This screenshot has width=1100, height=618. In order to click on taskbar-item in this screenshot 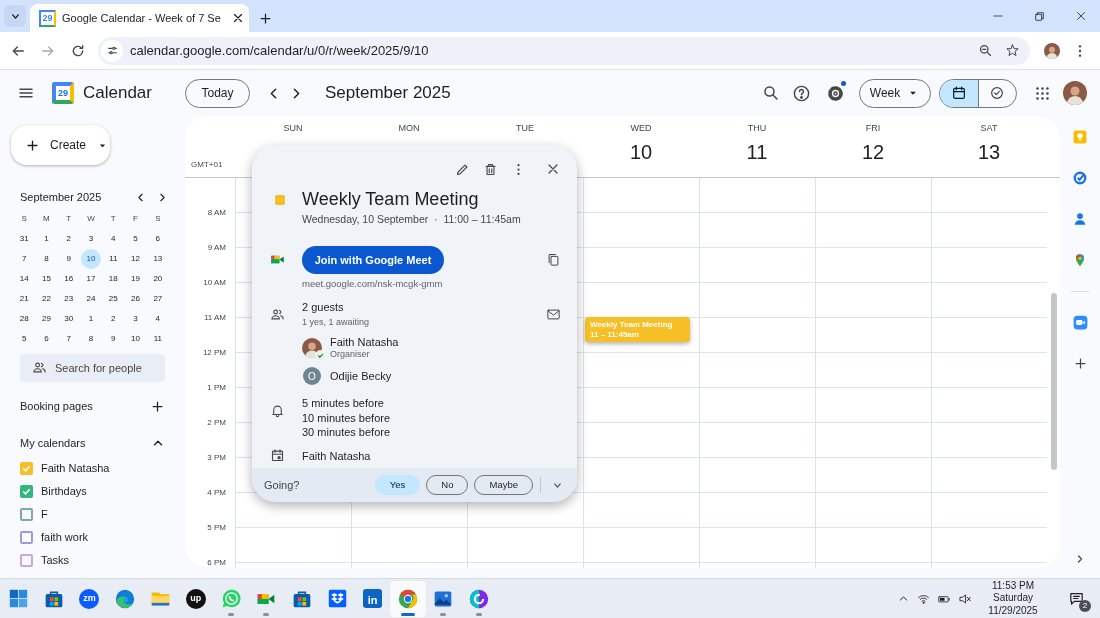, I will do `click(408, 598)`.